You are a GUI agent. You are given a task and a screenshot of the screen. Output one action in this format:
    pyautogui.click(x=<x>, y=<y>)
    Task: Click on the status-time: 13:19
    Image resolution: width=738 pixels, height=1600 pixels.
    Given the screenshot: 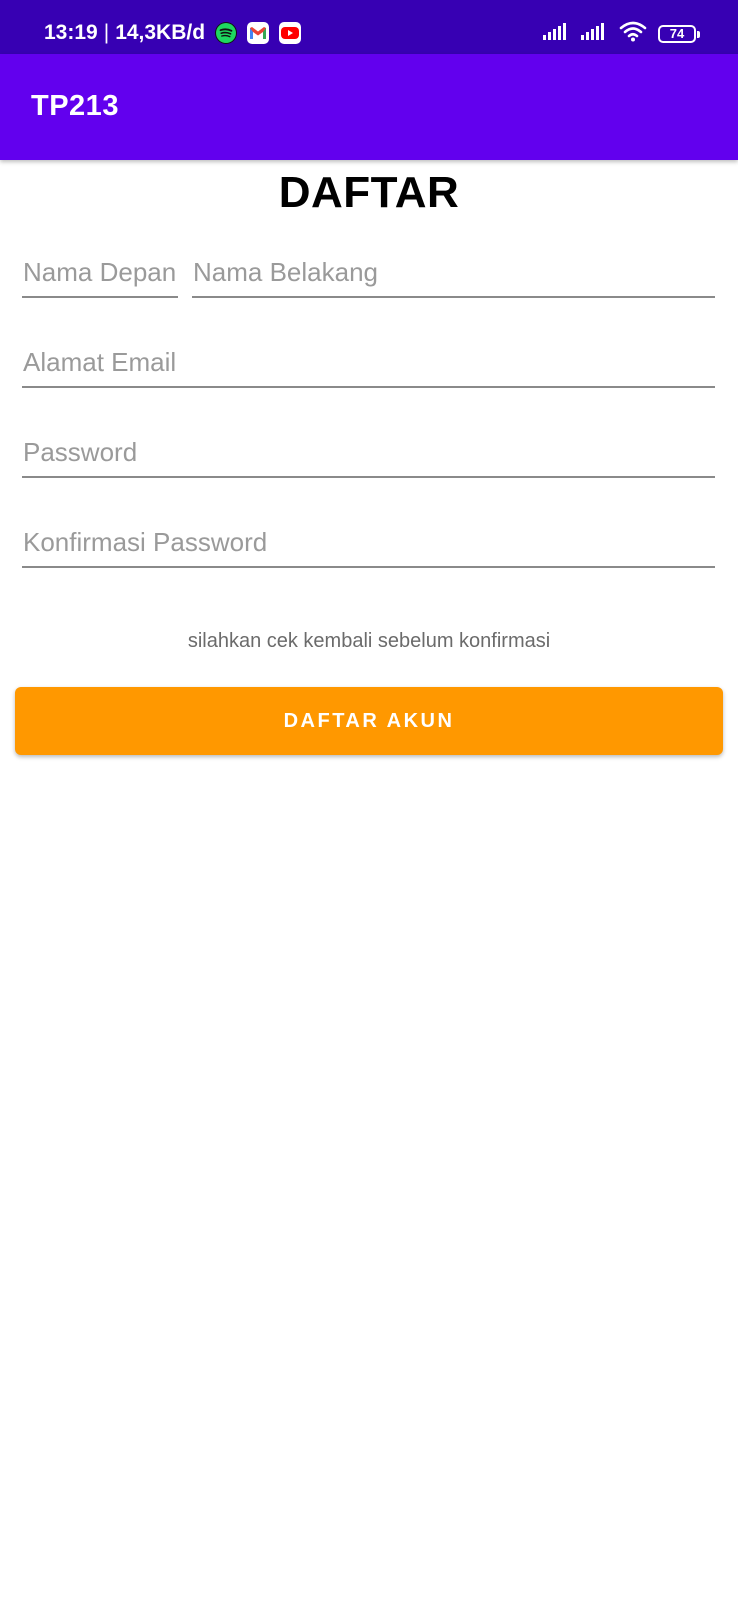 What is the action you would take?
    pyautogui.click(x=71, y=32)
    